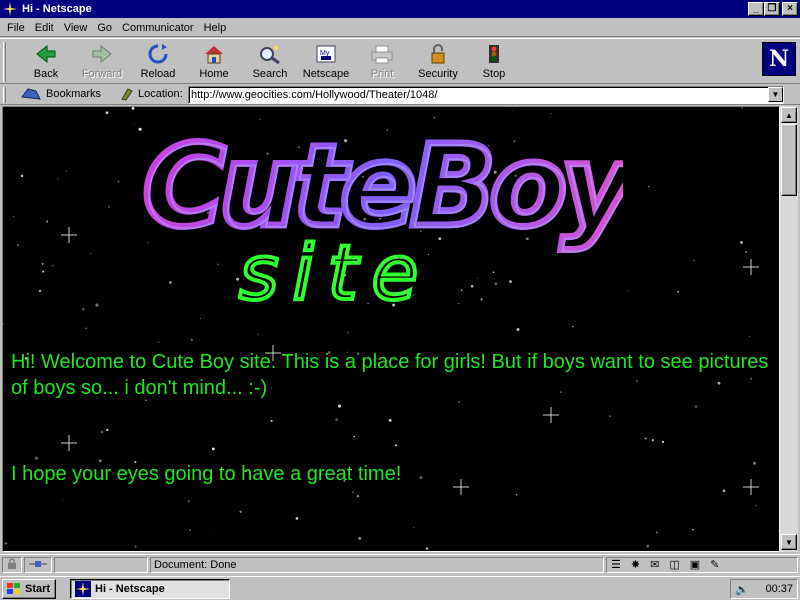 The height and width of the screenshot is (600, 800). Describe the element at coordinates (438, 54) in the screenshot. I see `padlock-icon` at that location.